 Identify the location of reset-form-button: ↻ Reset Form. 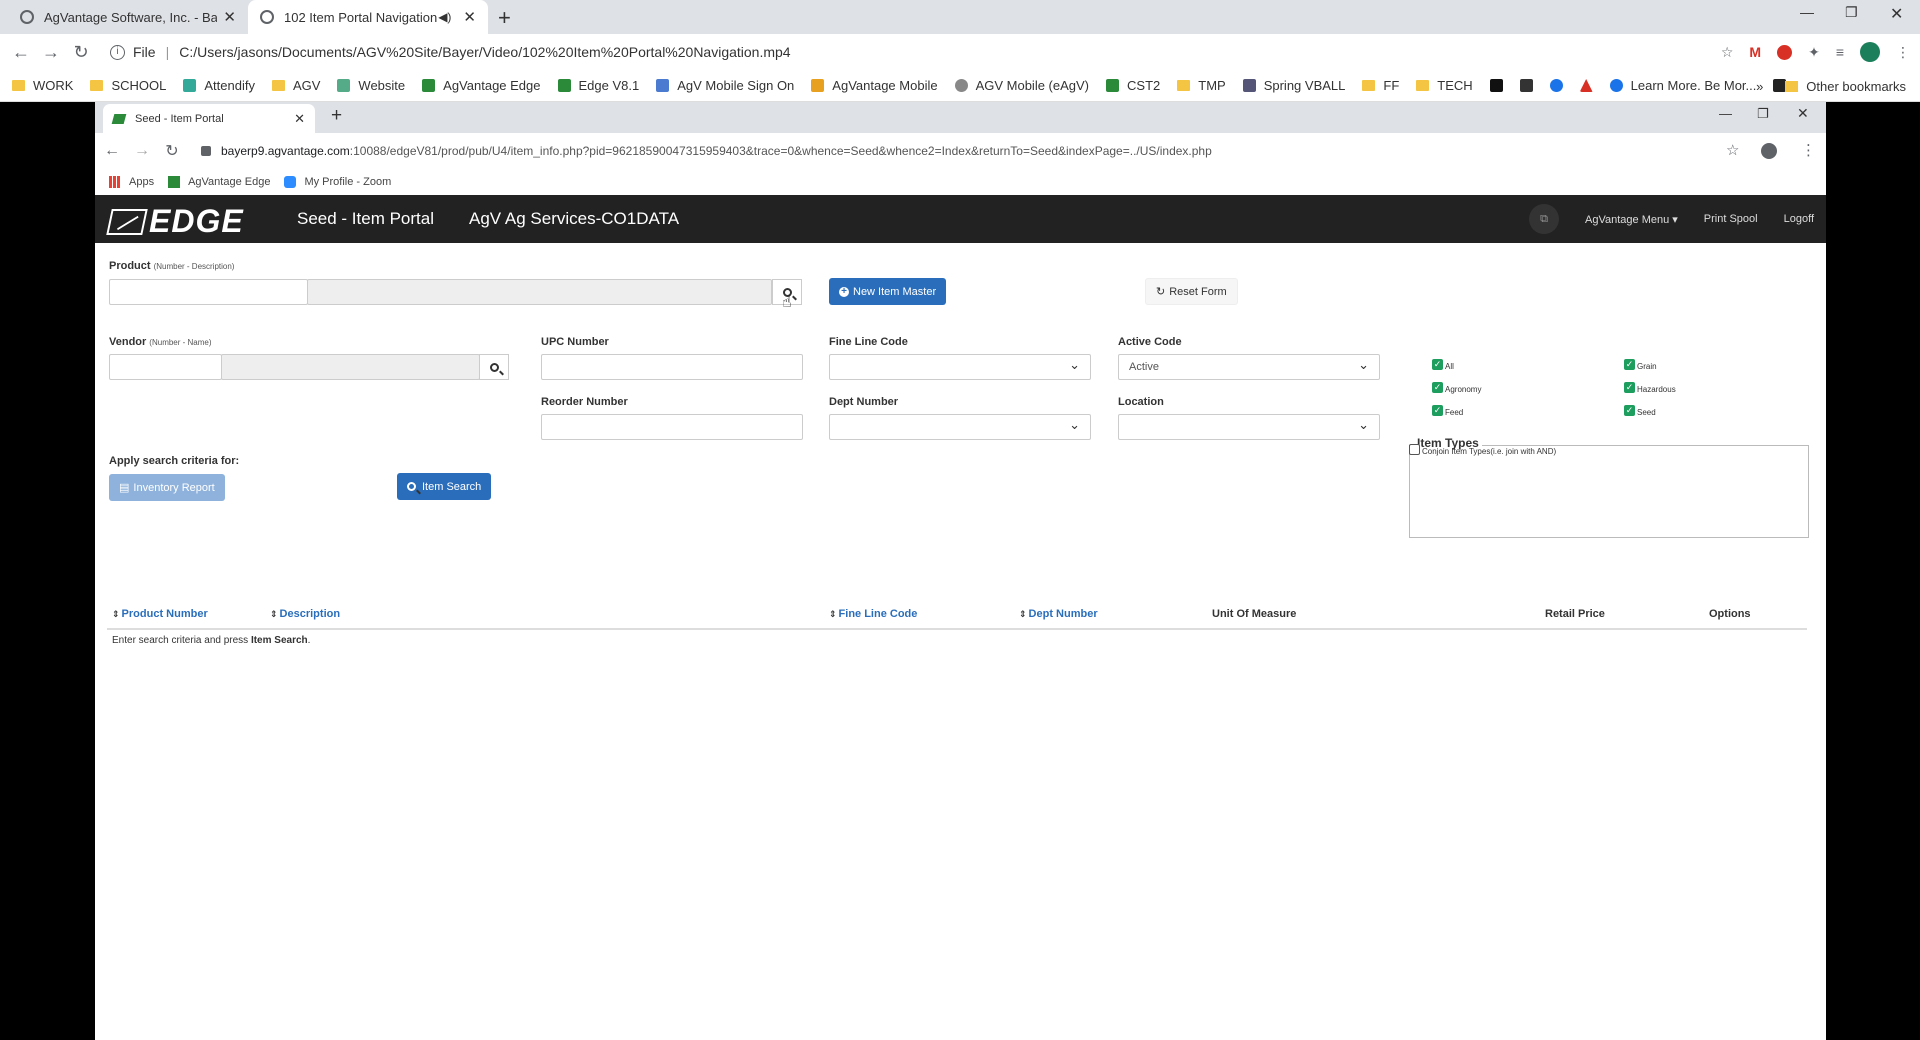
(1191, 291).